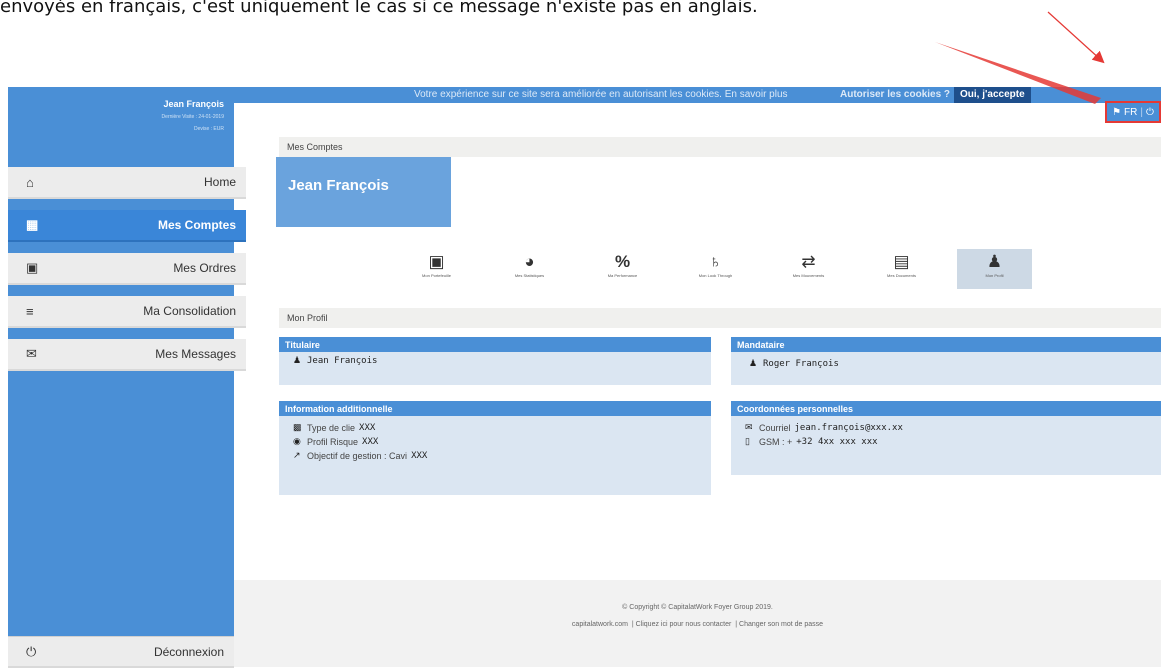 The image size is (1161, 668). What do you see at coordinates (127, 355) in the screenshot?
I see `sidebar-item-mes-messages: ✉ Mes Messages` at bounding box center [127, 355].